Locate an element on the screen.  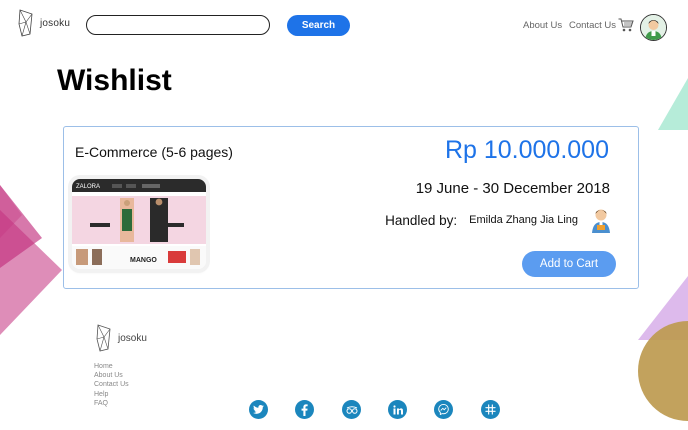
handled-by-row: Handled by: Emilda Zhang Jia Ling is located at coordinates (498, 220).